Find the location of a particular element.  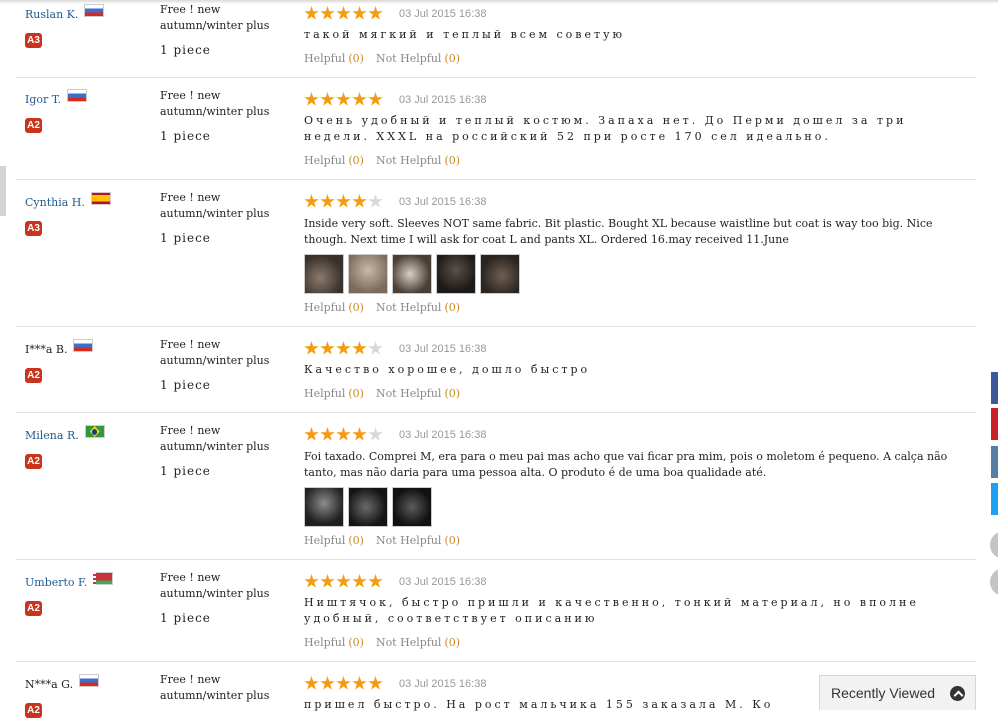

reviewer-info: Ruslan K. A3 is located at coordinates (90, 24).